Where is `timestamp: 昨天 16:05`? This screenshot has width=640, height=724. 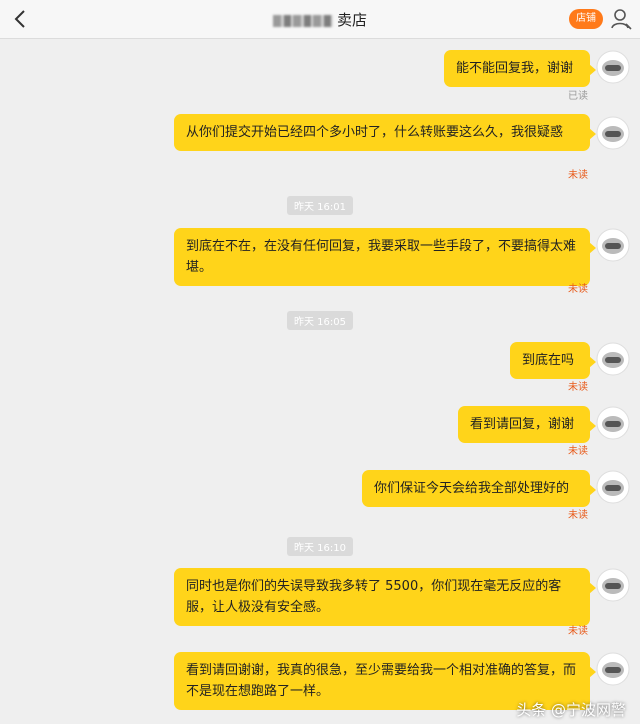
timestamp: 昨天 16:05 is located at coordinates (320, 320).